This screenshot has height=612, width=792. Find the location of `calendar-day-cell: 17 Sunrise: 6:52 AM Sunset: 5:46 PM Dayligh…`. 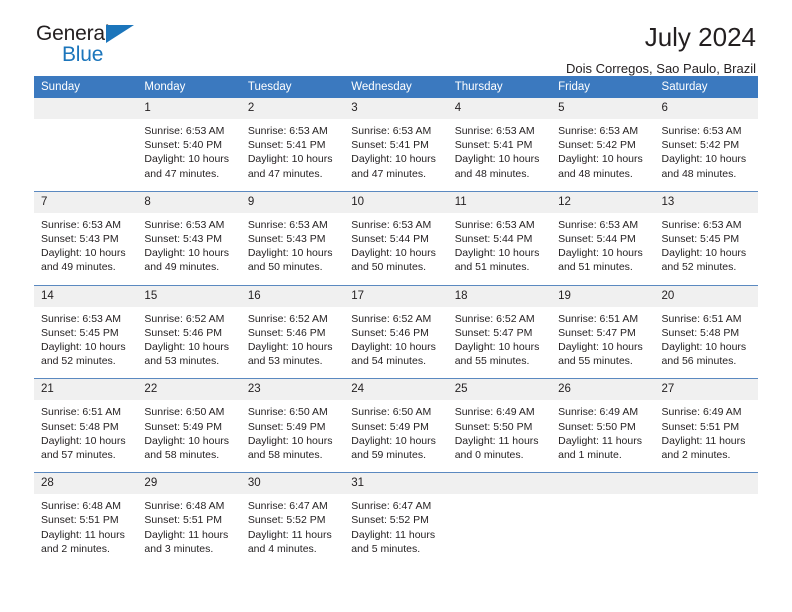

calendar-day-cell: 17 Sunrise: 6:52 AM Sunset: 5:46 PM Dayligh… is located at coordinates (396, 331).